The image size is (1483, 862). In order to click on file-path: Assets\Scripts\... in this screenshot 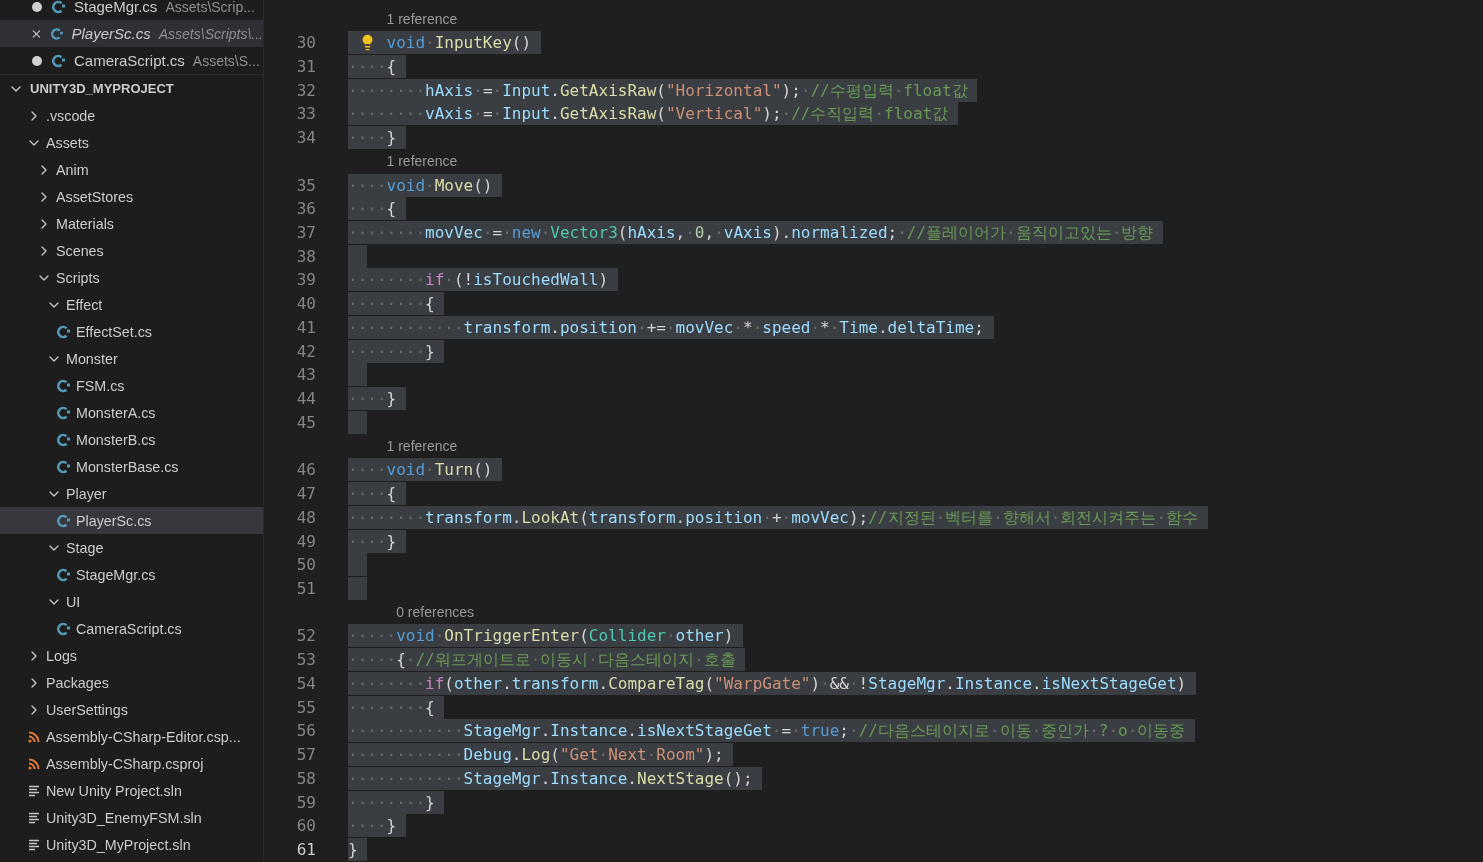, I will do `click(210, 33)`.